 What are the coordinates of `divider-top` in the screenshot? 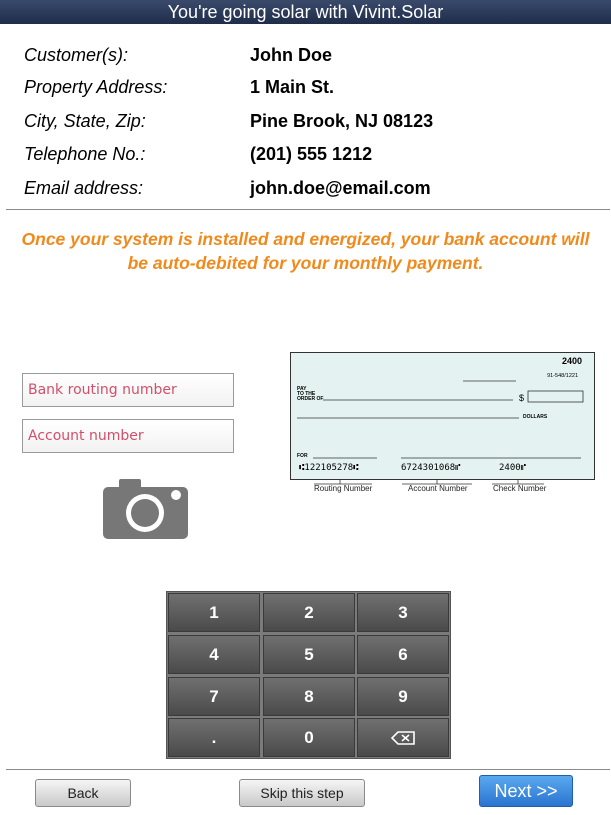 It's located at (308, 209).